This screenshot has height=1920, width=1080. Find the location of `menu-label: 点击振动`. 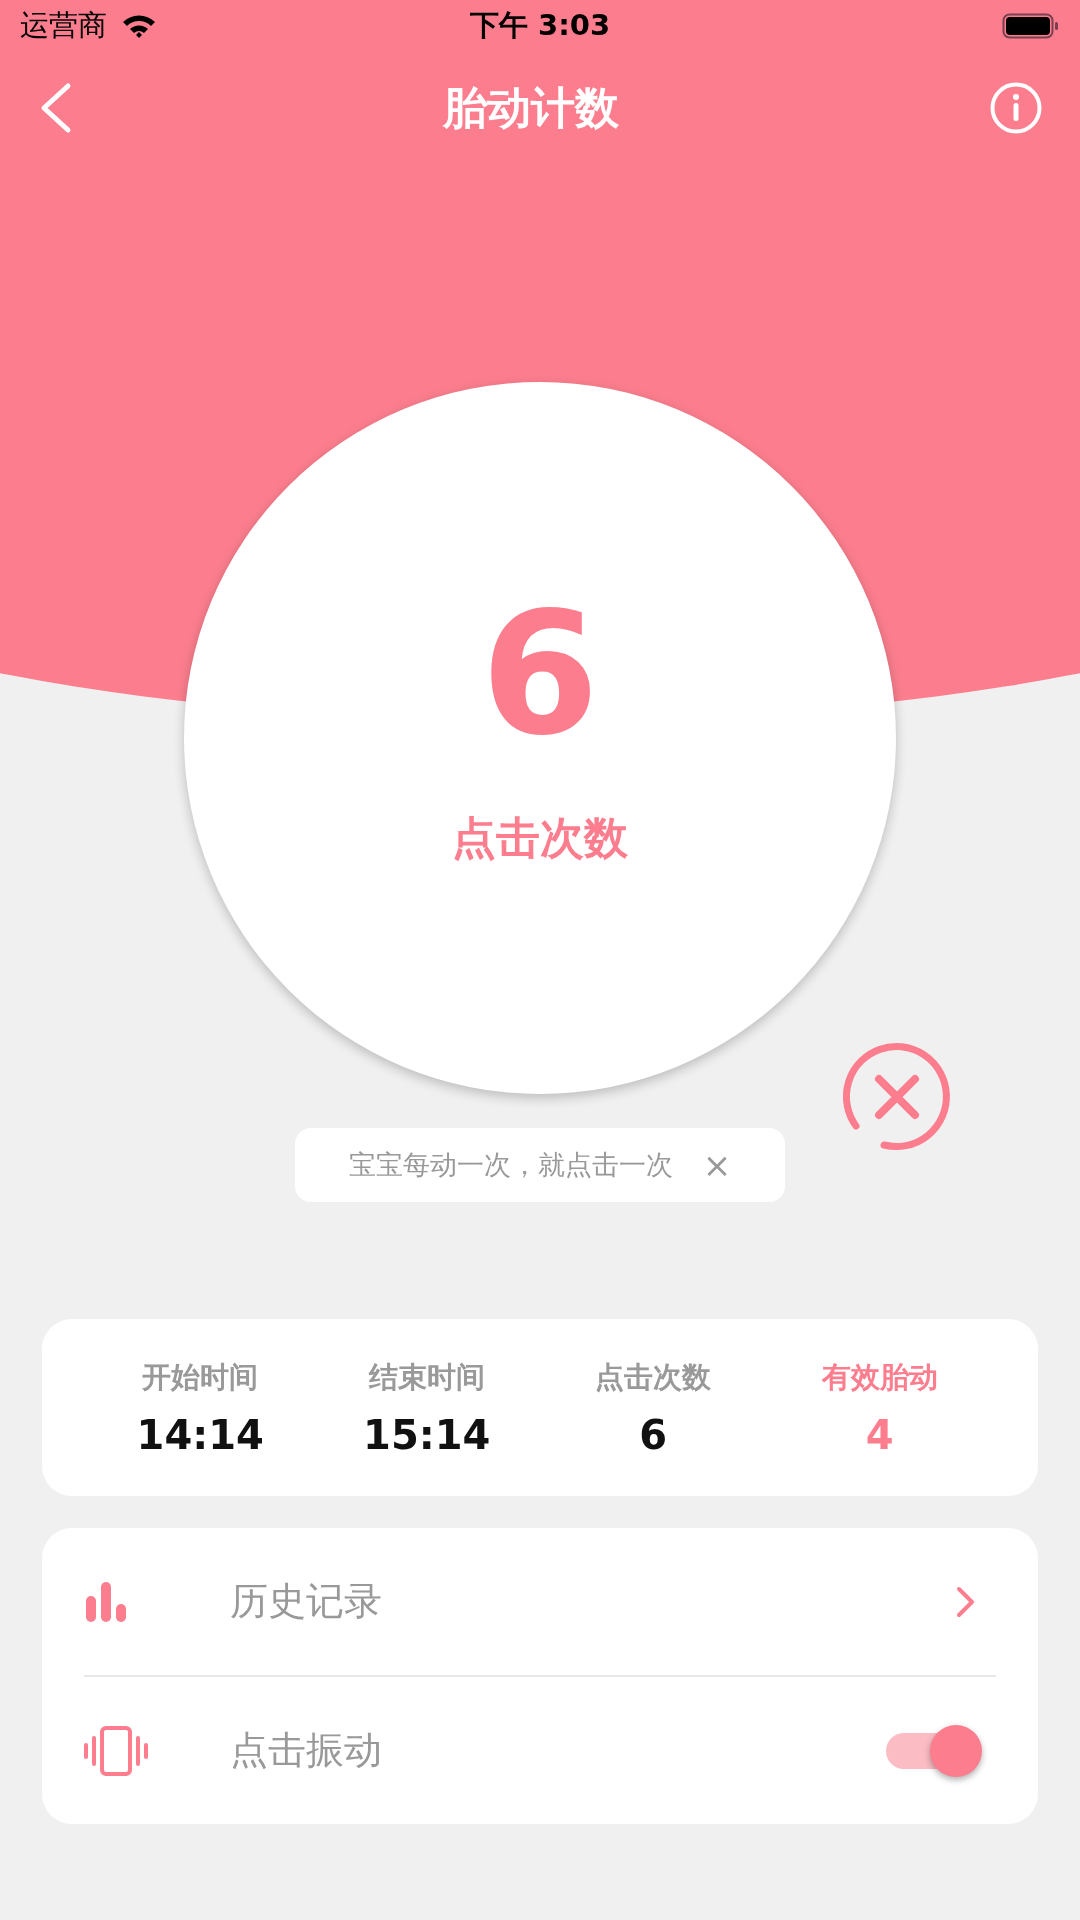

menu-label: 点击振动 is located at coordinates (306, 1750).